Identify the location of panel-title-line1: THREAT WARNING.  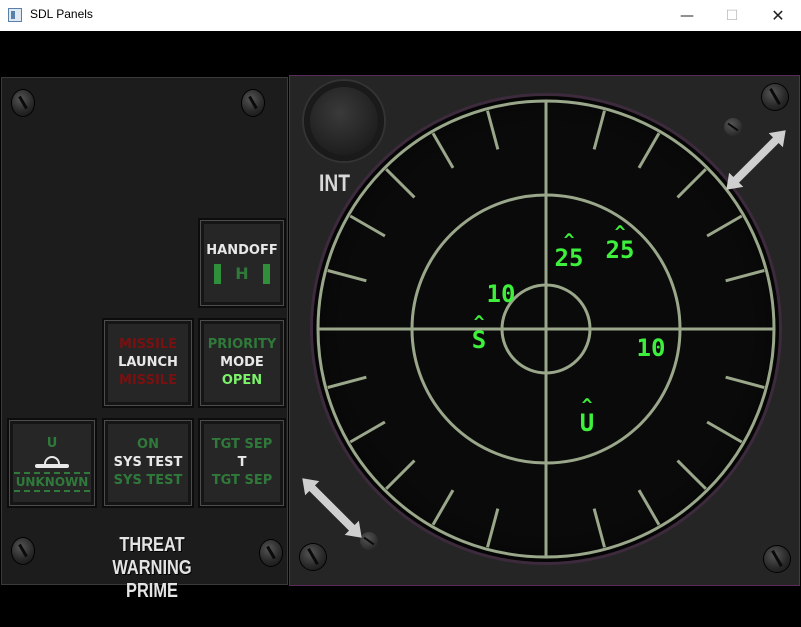
(152, 556).